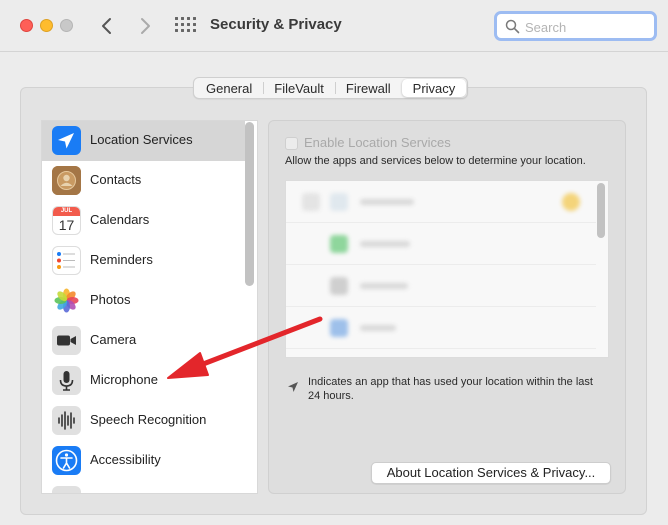  What do you see at coordinates (601, 210) in the screenshot?
I see `app-list-scrollbar` at bounding box center [601, 210].